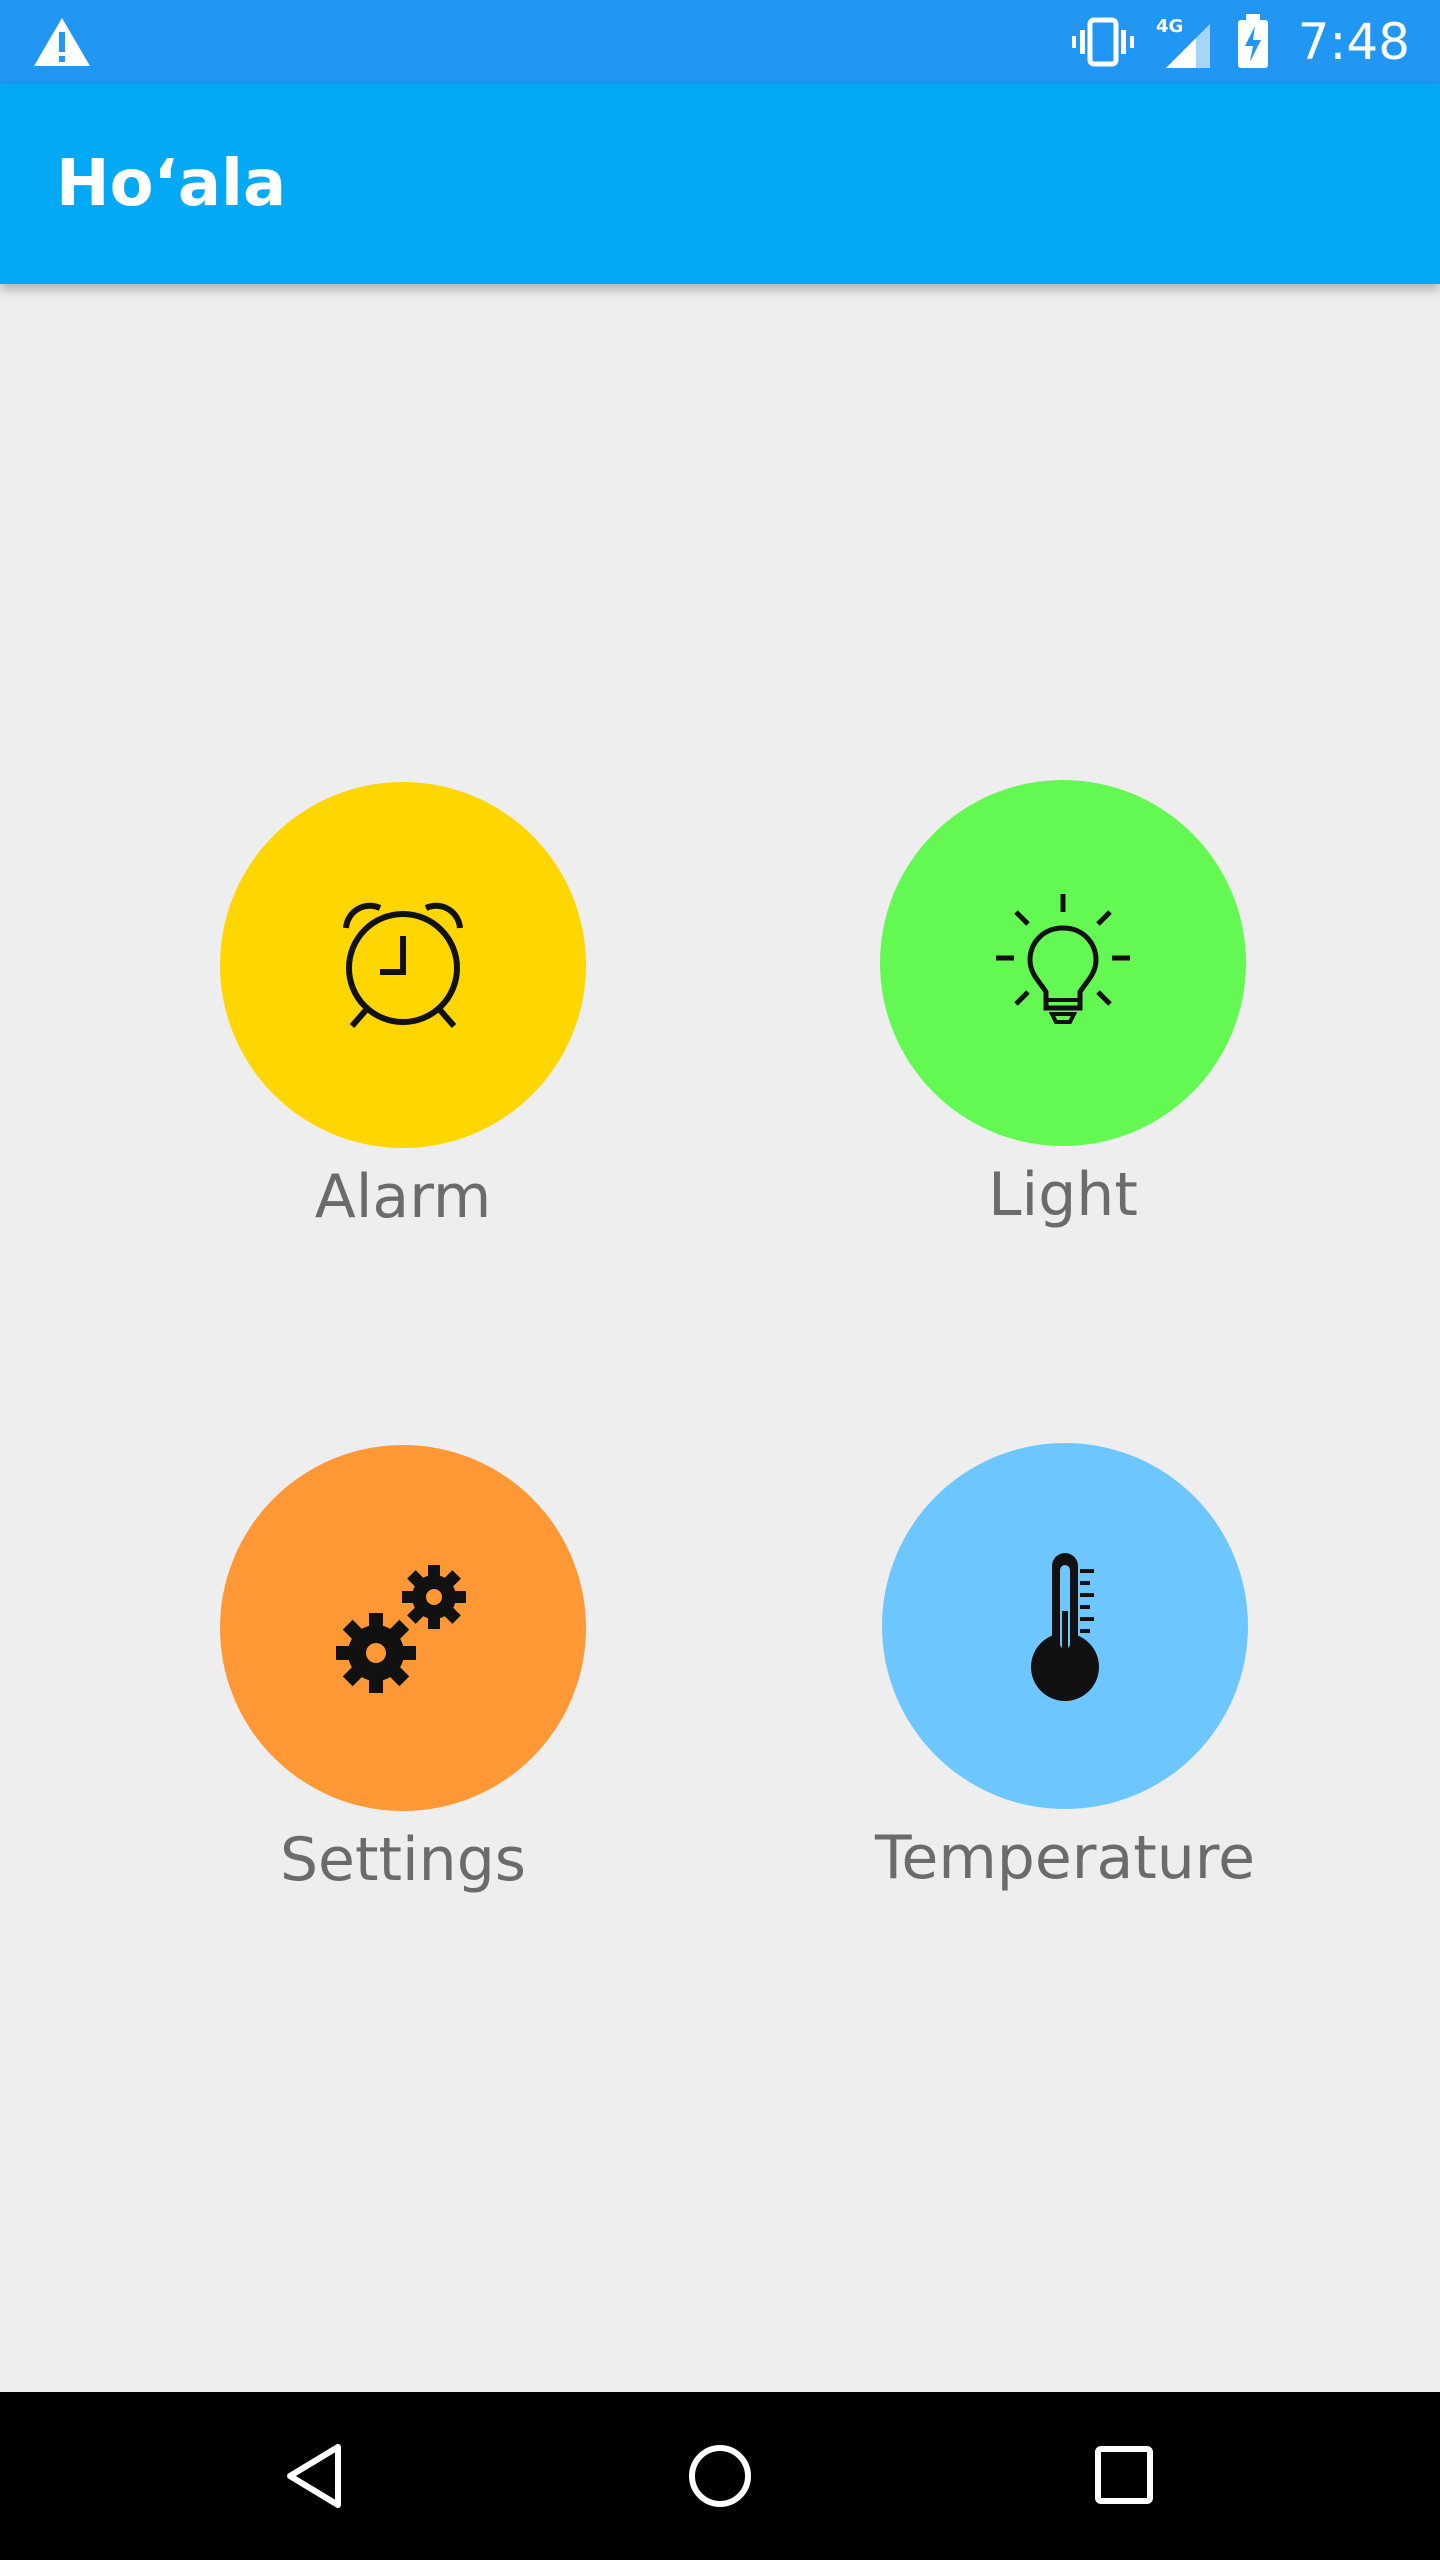 Image resolution: width=1440 pixels, height=2560 pixels. Describe the element at coordinates (1353, 42) in the screenshot. I see `status-time: 7:48` at that location.